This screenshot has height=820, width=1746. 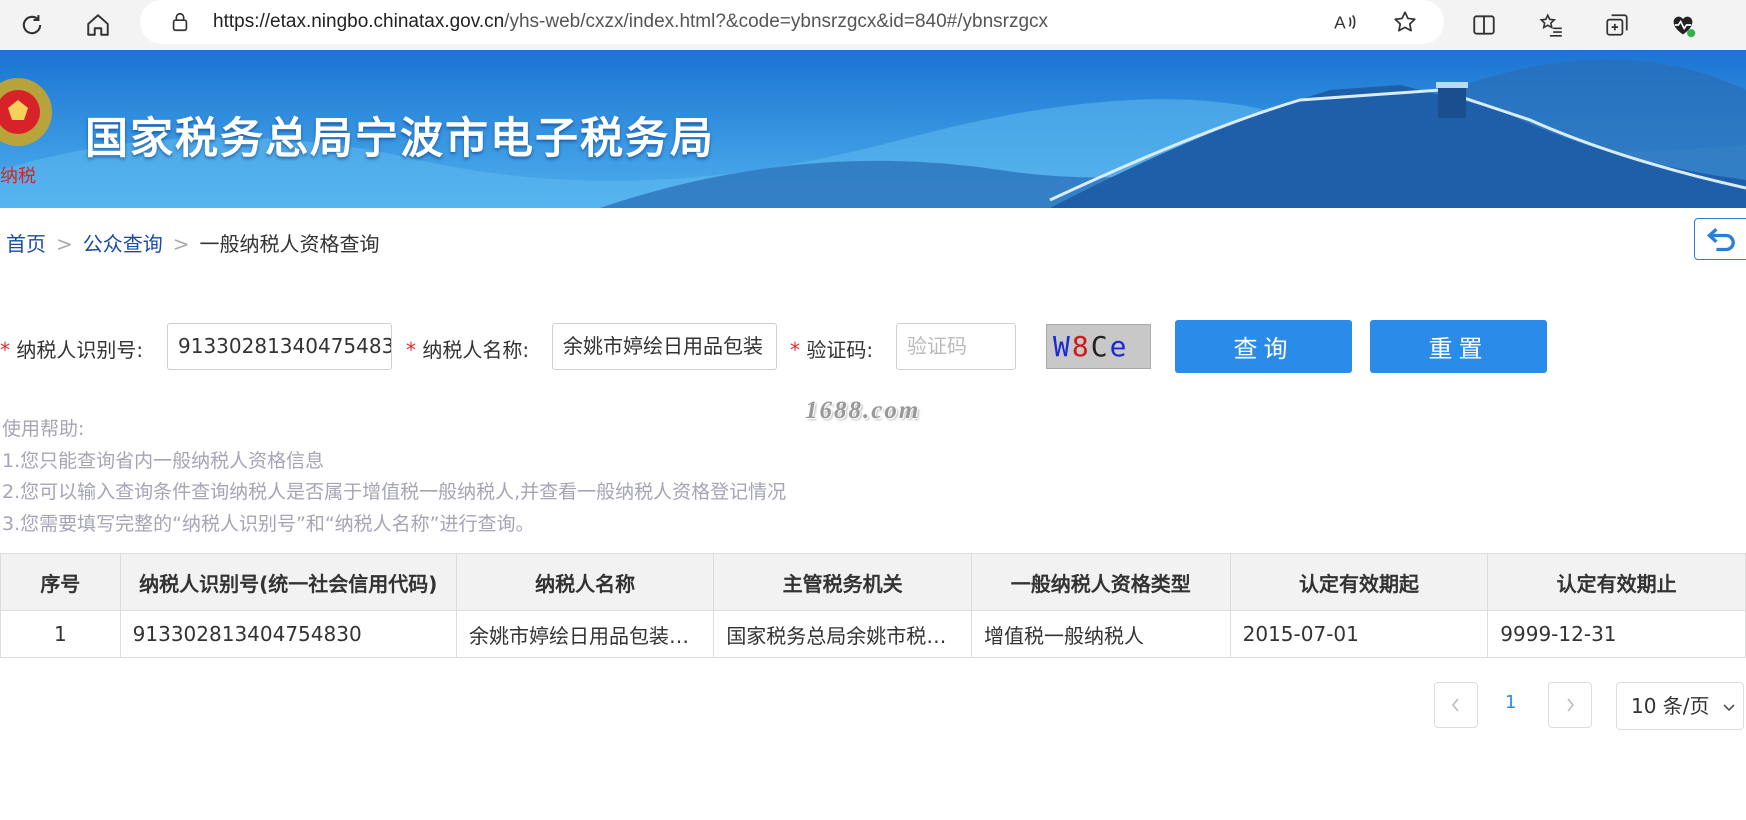 What do you see at coordinates (585, 582) in the screenshot?
I see `col-header-taxpayer-name: 纳税人名称` at bounding box center [585, 582].